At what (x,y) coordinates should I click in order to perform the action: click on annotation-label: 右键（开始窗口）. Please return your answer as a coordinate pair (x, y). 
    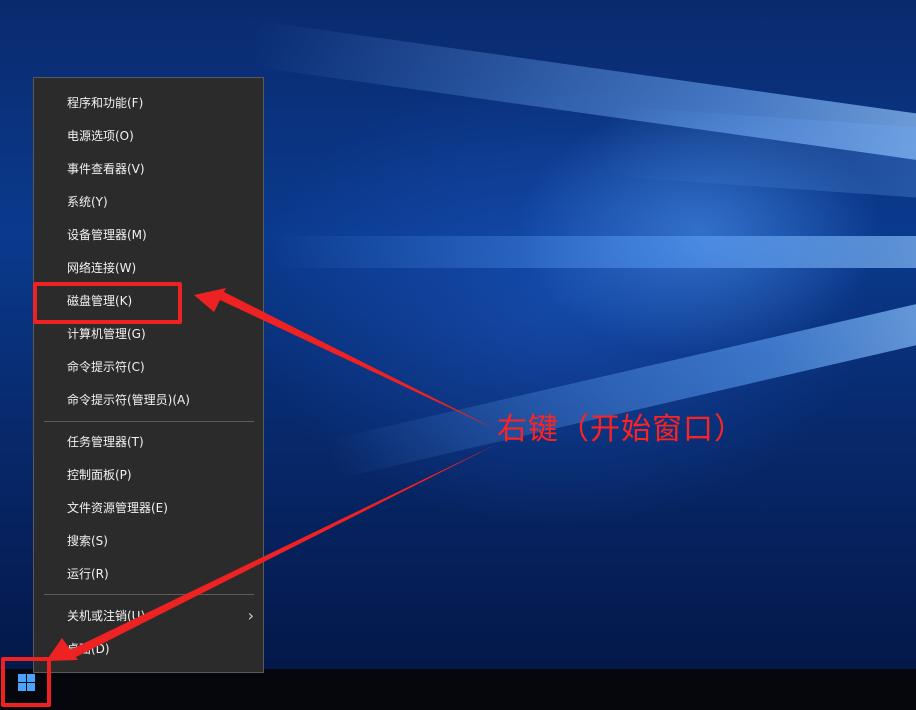
    Looking at the image, I should click on (621, 429).